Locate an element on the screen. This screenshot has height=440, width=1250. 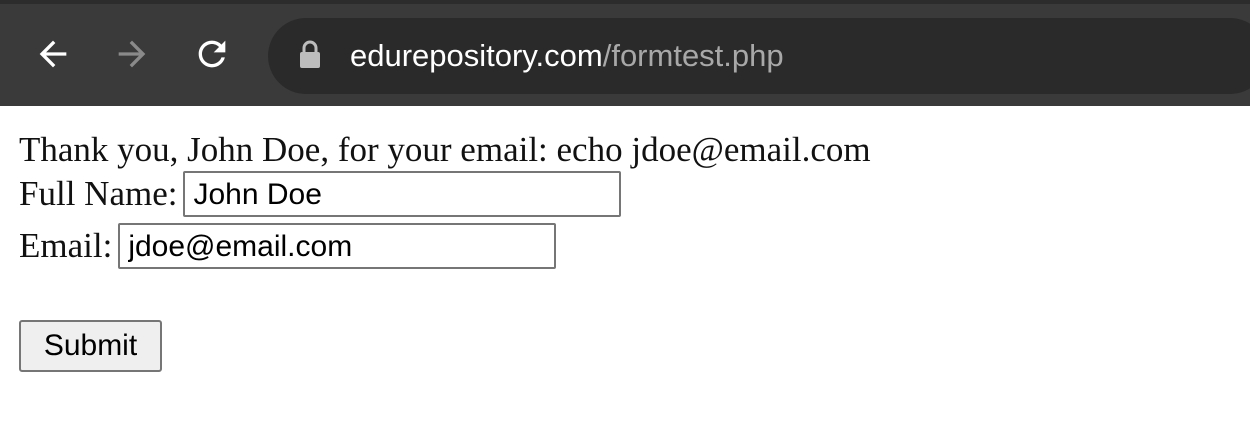
full-name-label: Full Name: is located at coordinates (98, 194).